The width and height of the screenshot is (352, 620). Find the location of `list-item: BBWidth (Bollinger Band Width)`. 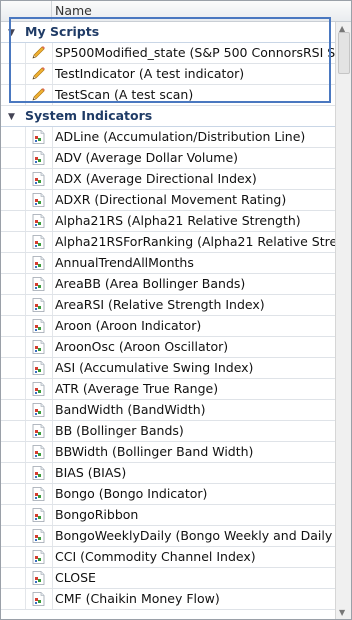

list-item: BBWidth (Bollinger Band Width) is located at coordinates (168, 452).